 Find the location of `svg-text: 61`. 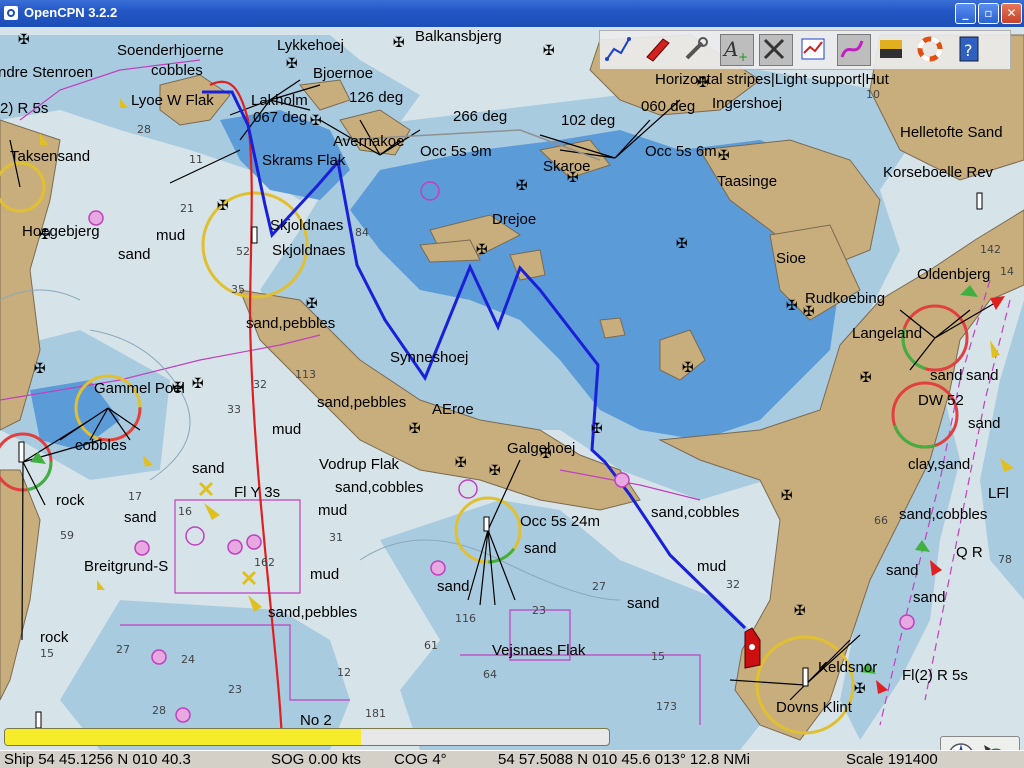

svg-text: 61 is located at coordinates (431, 645).